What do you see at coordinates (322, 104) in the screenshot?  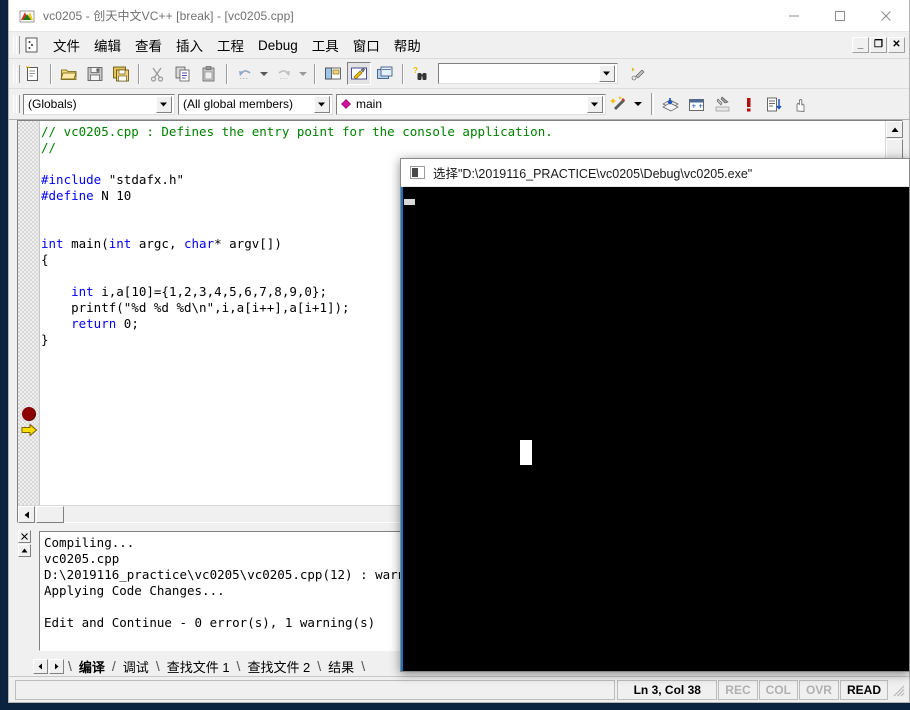 I see `members-combo-arrow-icon` at bounding box center [322, 104].